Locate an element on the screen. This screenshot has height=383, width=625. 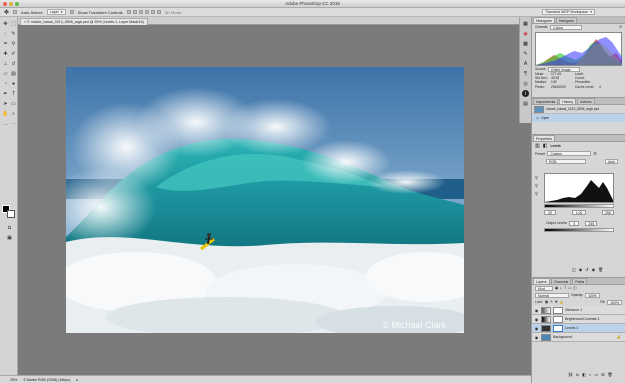
eraser-tool-icon: ▱ is located at coordinates (5, 73).